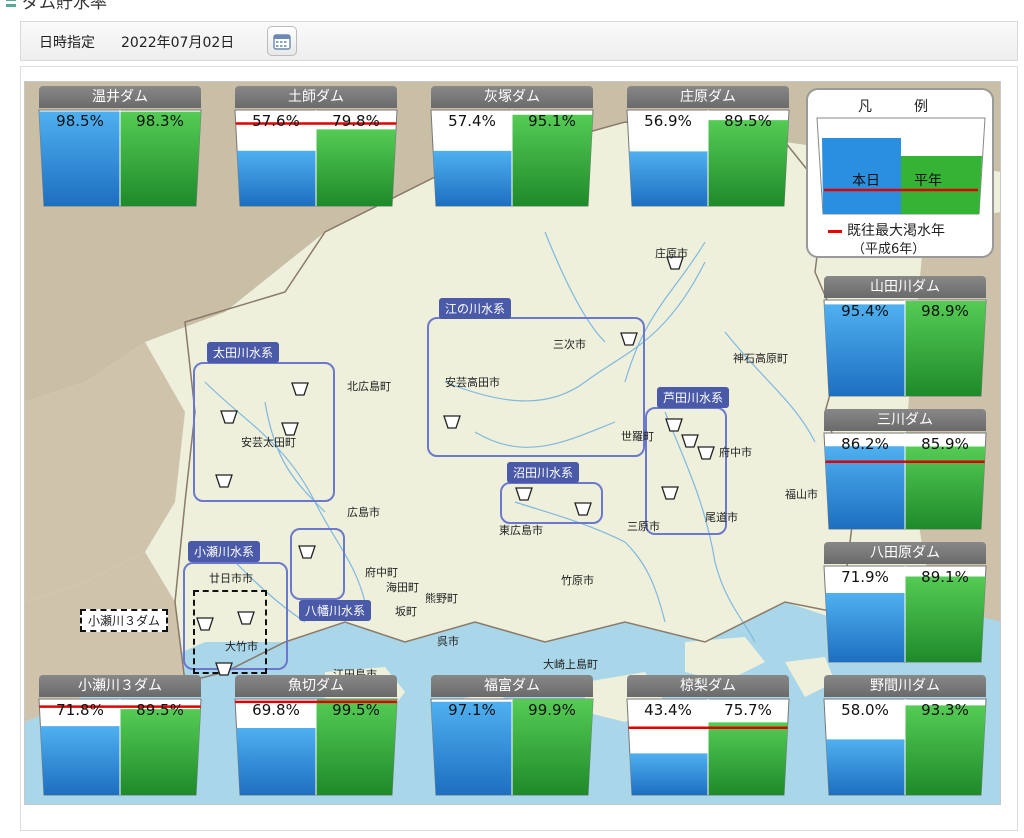 This screenshot has height=838, width=1024. Describe the element at coordinates (316, 148) in the screenshot. I see `dam-gauge: 土師ダム 57.6% 79.8%` at that location.